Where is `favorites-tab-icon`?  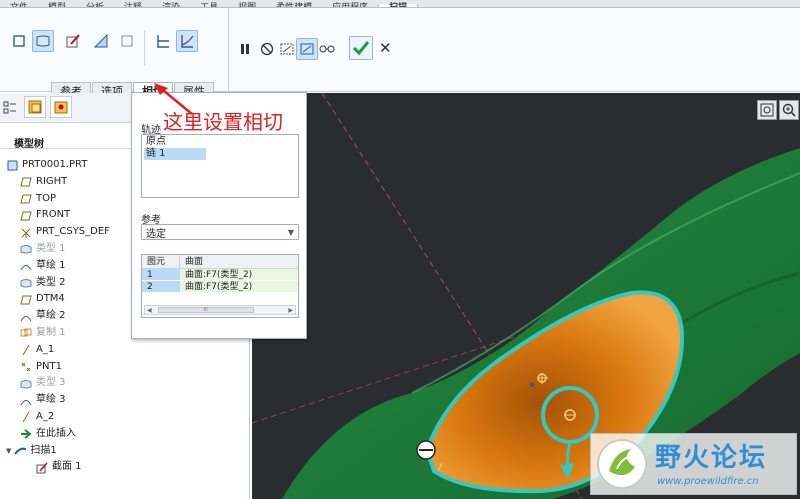 favorites-tab-icon is located at coordinates (61, 107).